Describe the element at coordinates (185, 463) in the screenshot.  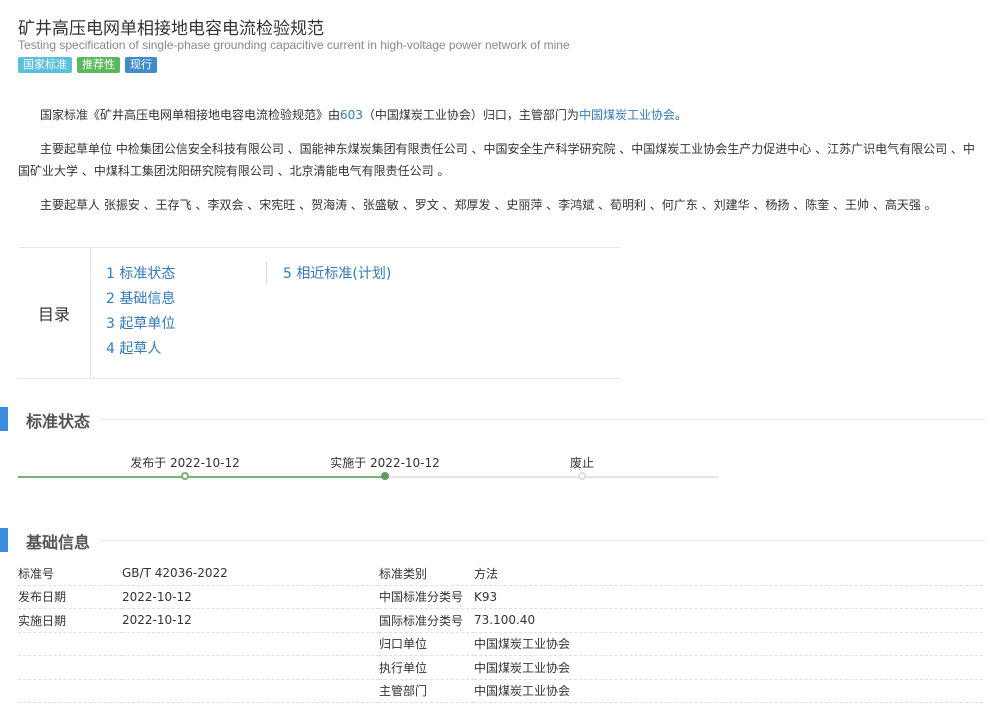
I see `timeline-label-published: 发布于 2022-10-12` at that location.